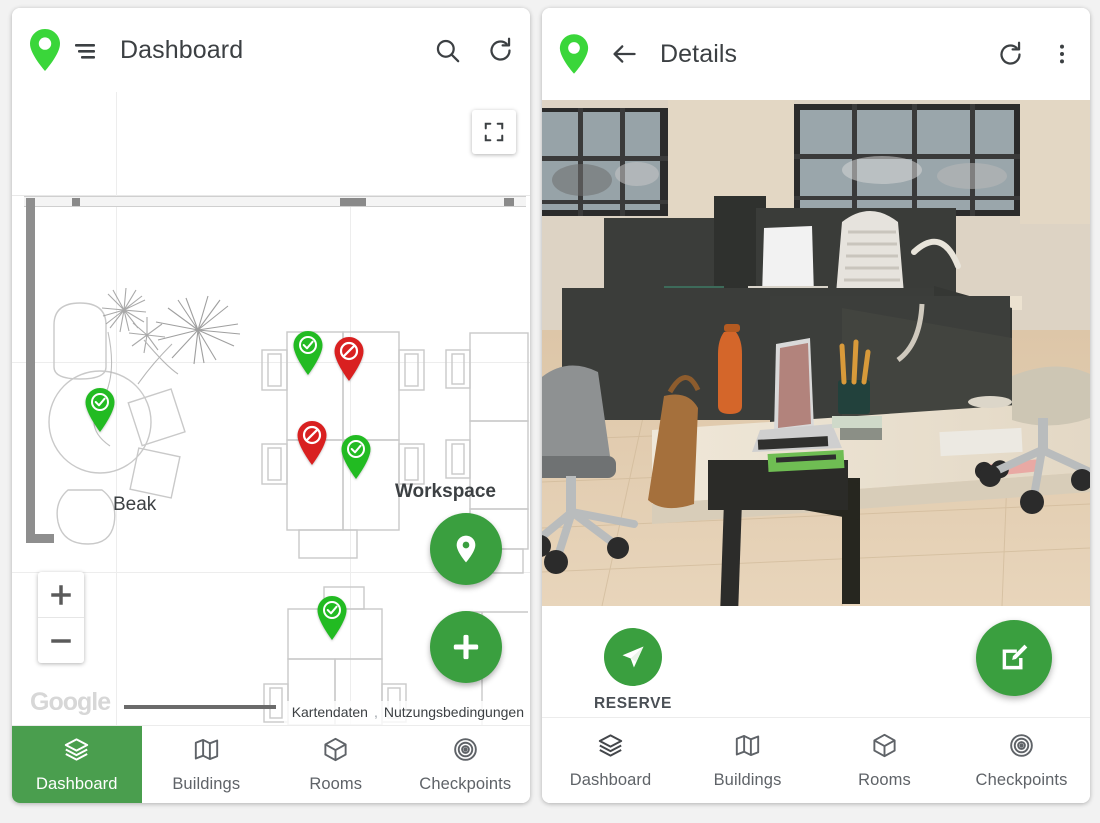  I want to click on attribution-map-data: Kartendaten, so click(330, 712).